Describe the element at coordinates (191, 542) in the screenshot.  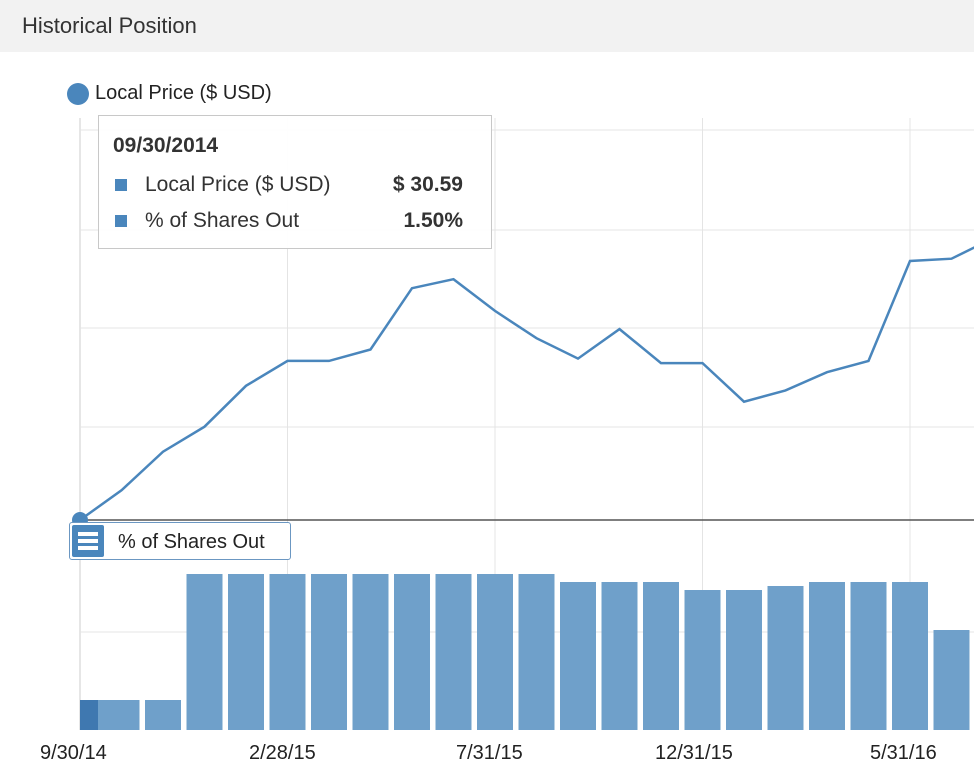
I see `shares-out-label: % of Shares Out` at that location.